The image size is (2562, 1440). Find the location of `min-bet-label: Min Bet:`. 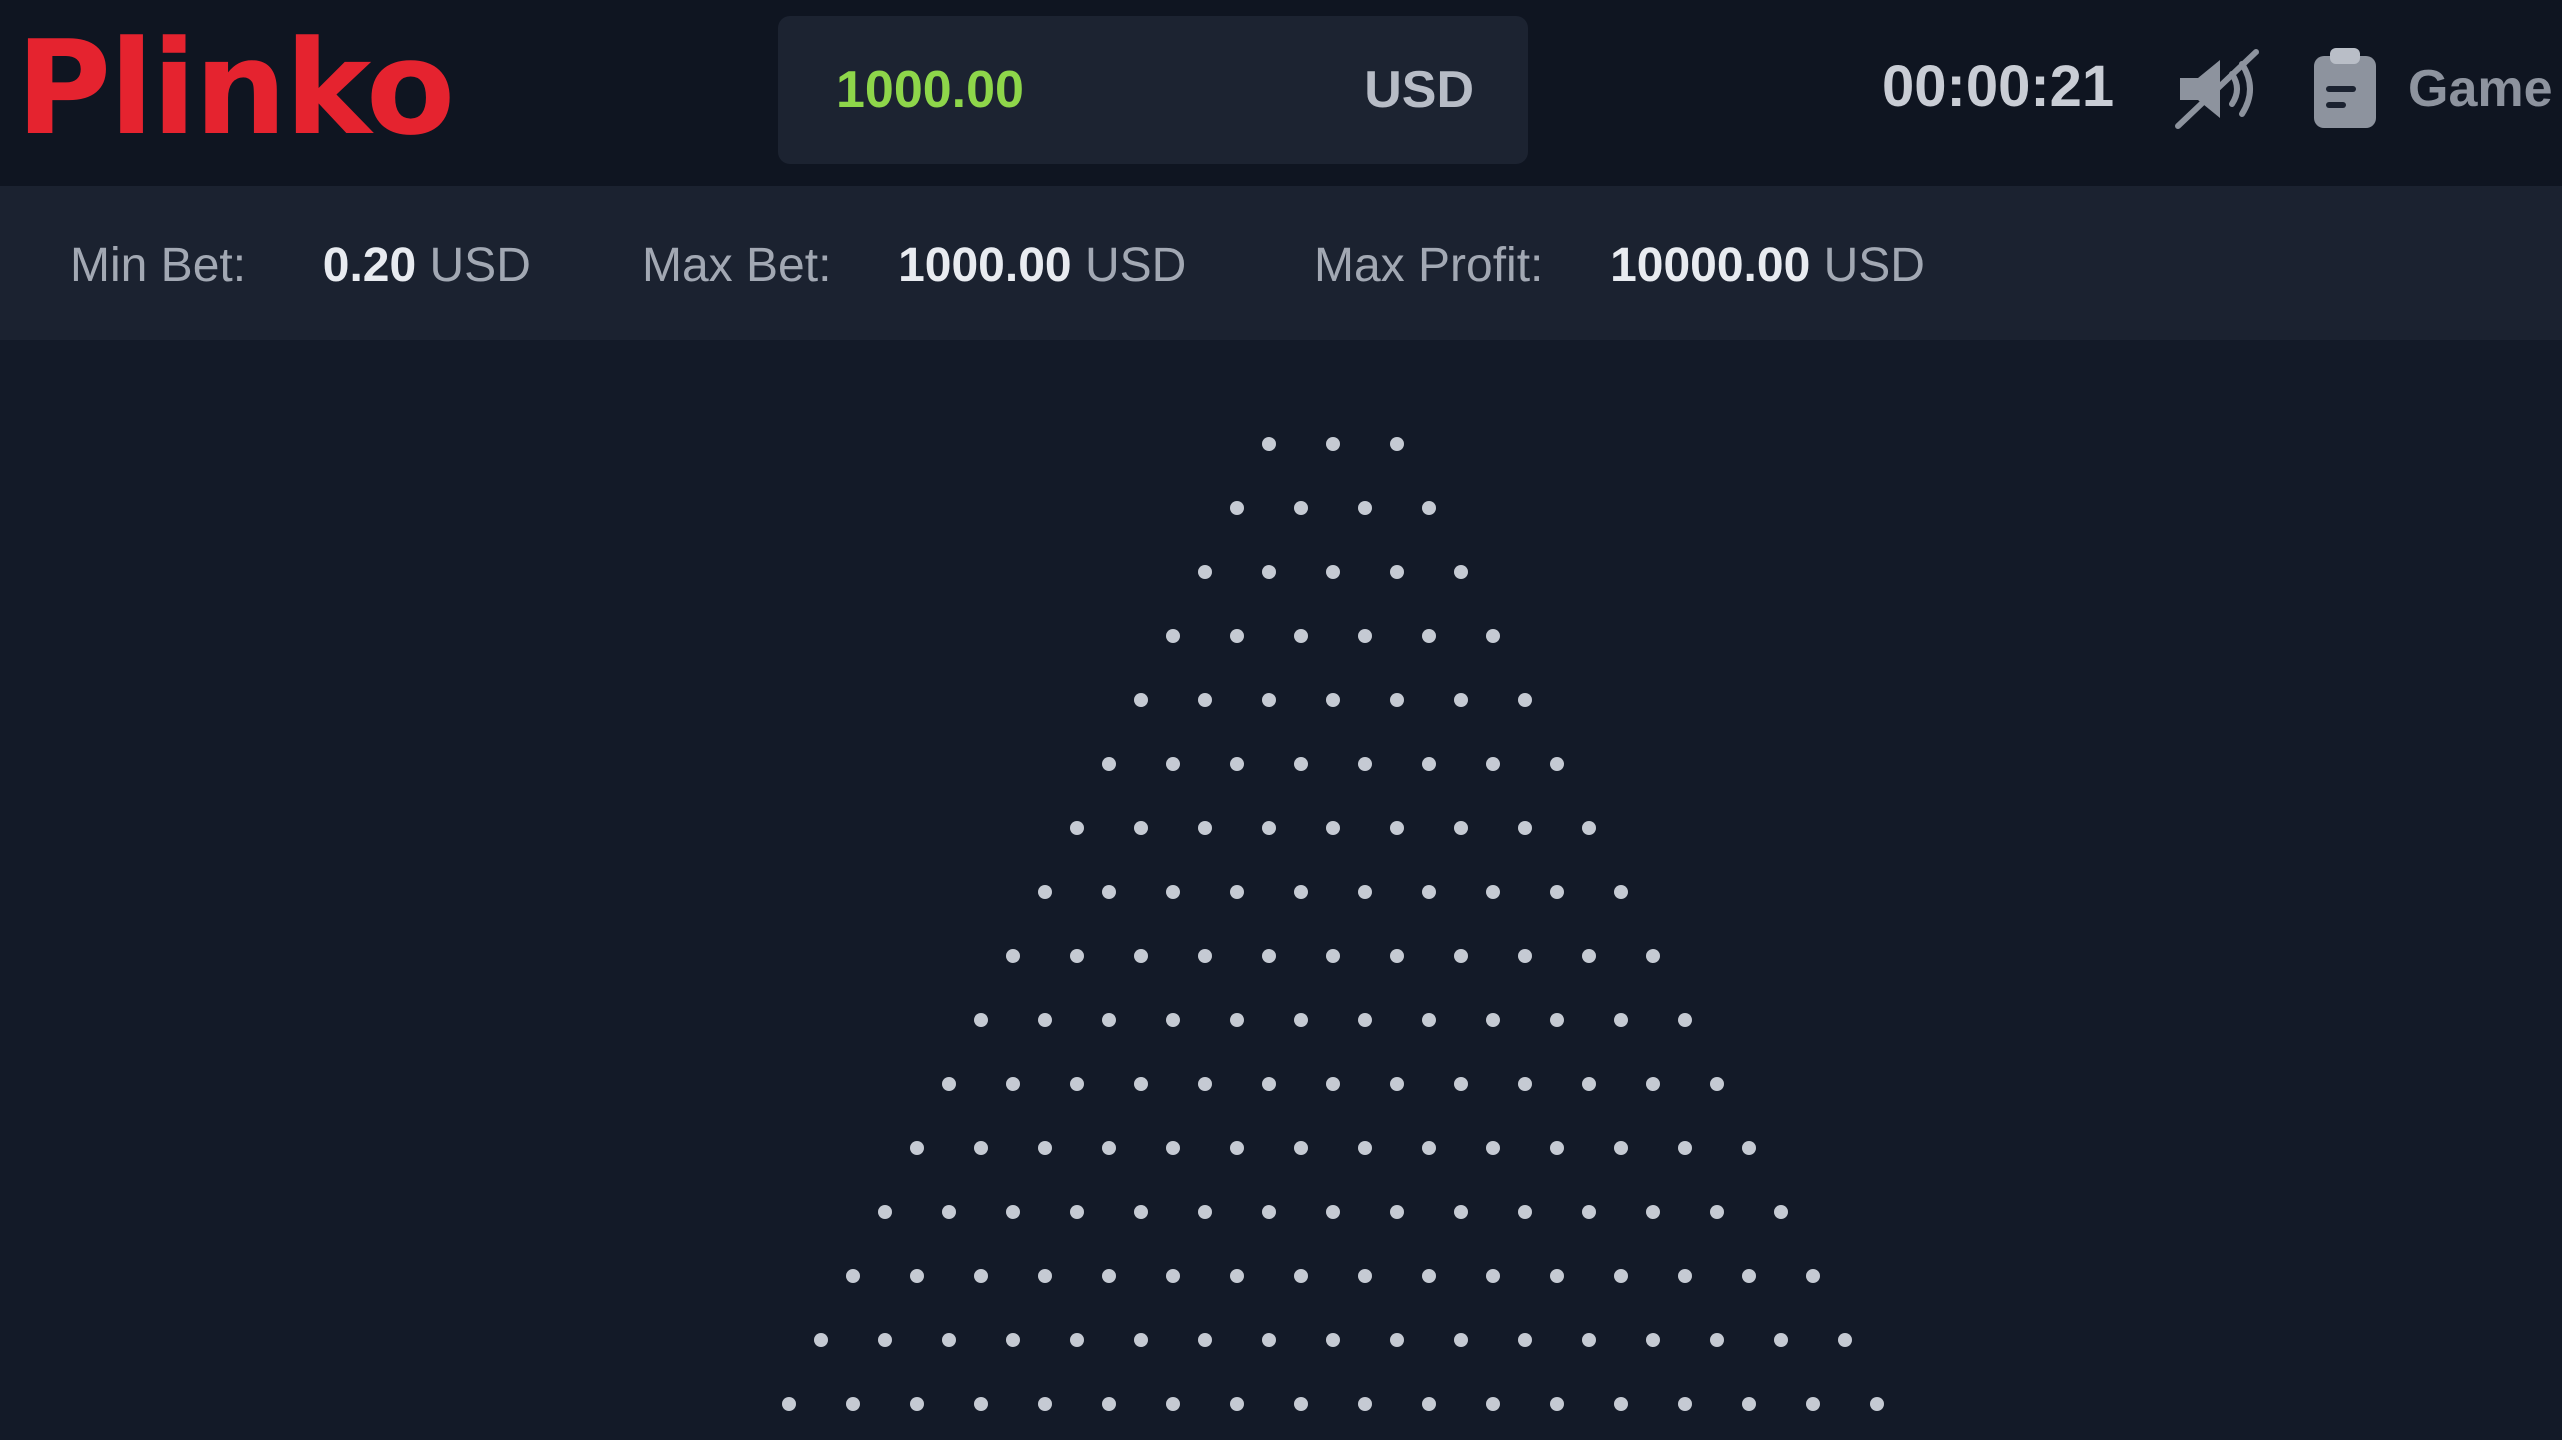

min-bet-label: Min Bet: is located at coordinates (158, 265).